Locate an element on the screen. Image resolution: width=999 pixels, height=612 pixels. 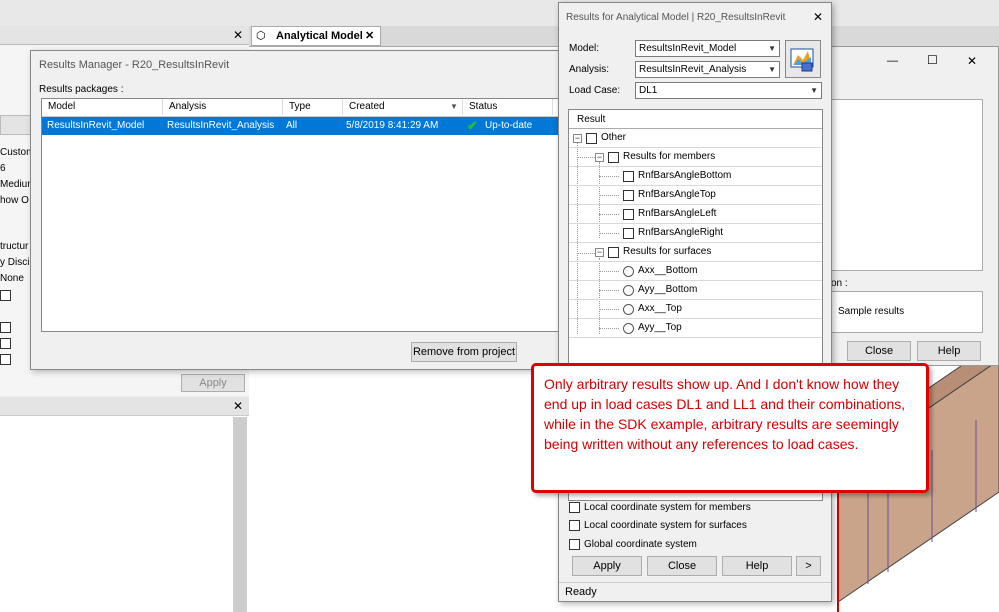
analysis-select: ResultsInRevit_Analysis ▼ is located at coordinates (707, 69).